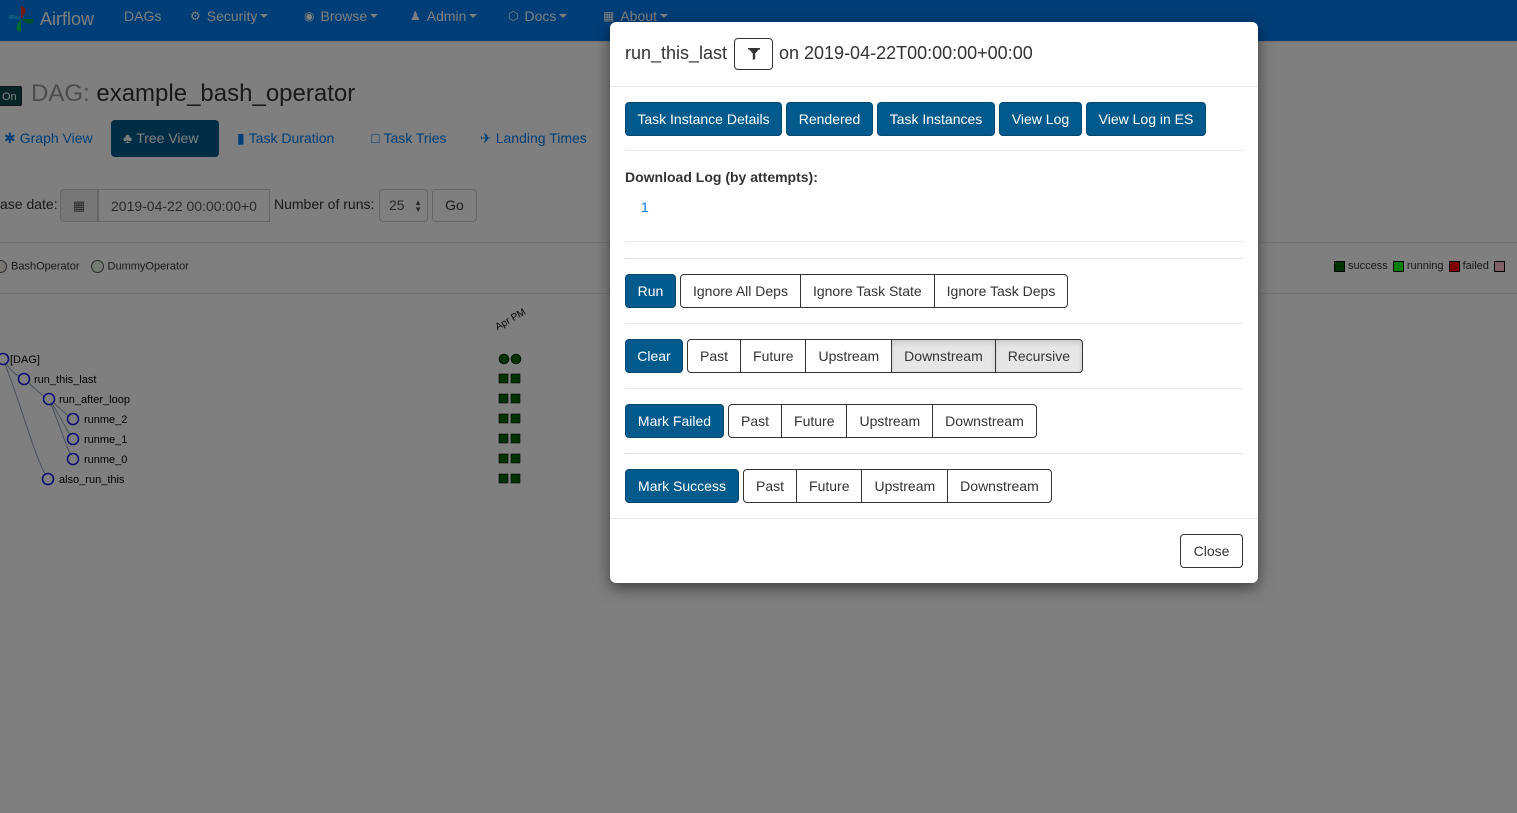  Describe the element at coordinates (814, 421) in the screenshot. I see `failed-future-toggle: Future` at that location.